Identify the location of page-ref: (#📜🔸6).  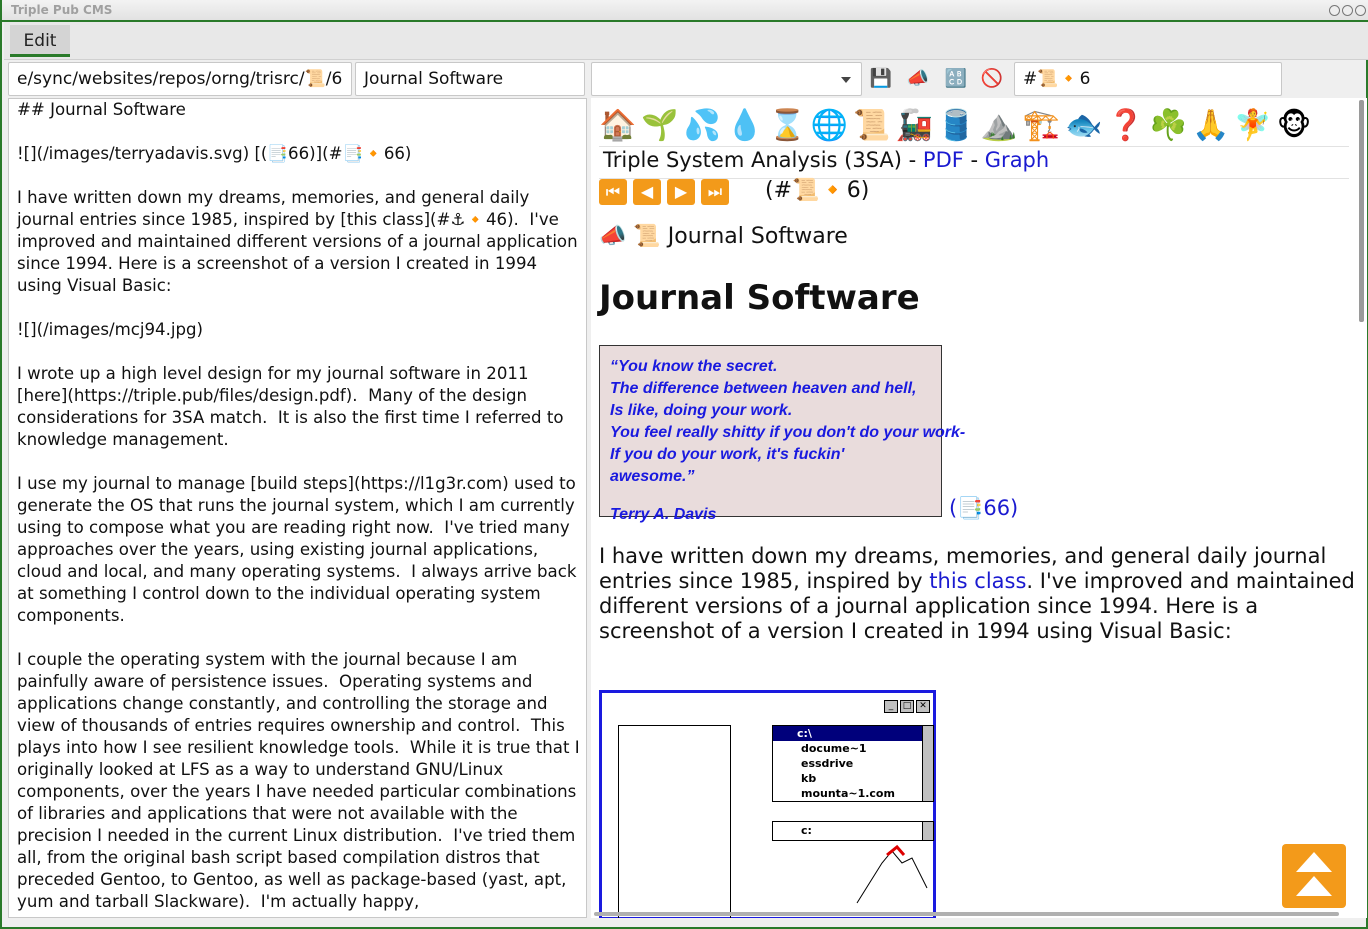
(817, 190).